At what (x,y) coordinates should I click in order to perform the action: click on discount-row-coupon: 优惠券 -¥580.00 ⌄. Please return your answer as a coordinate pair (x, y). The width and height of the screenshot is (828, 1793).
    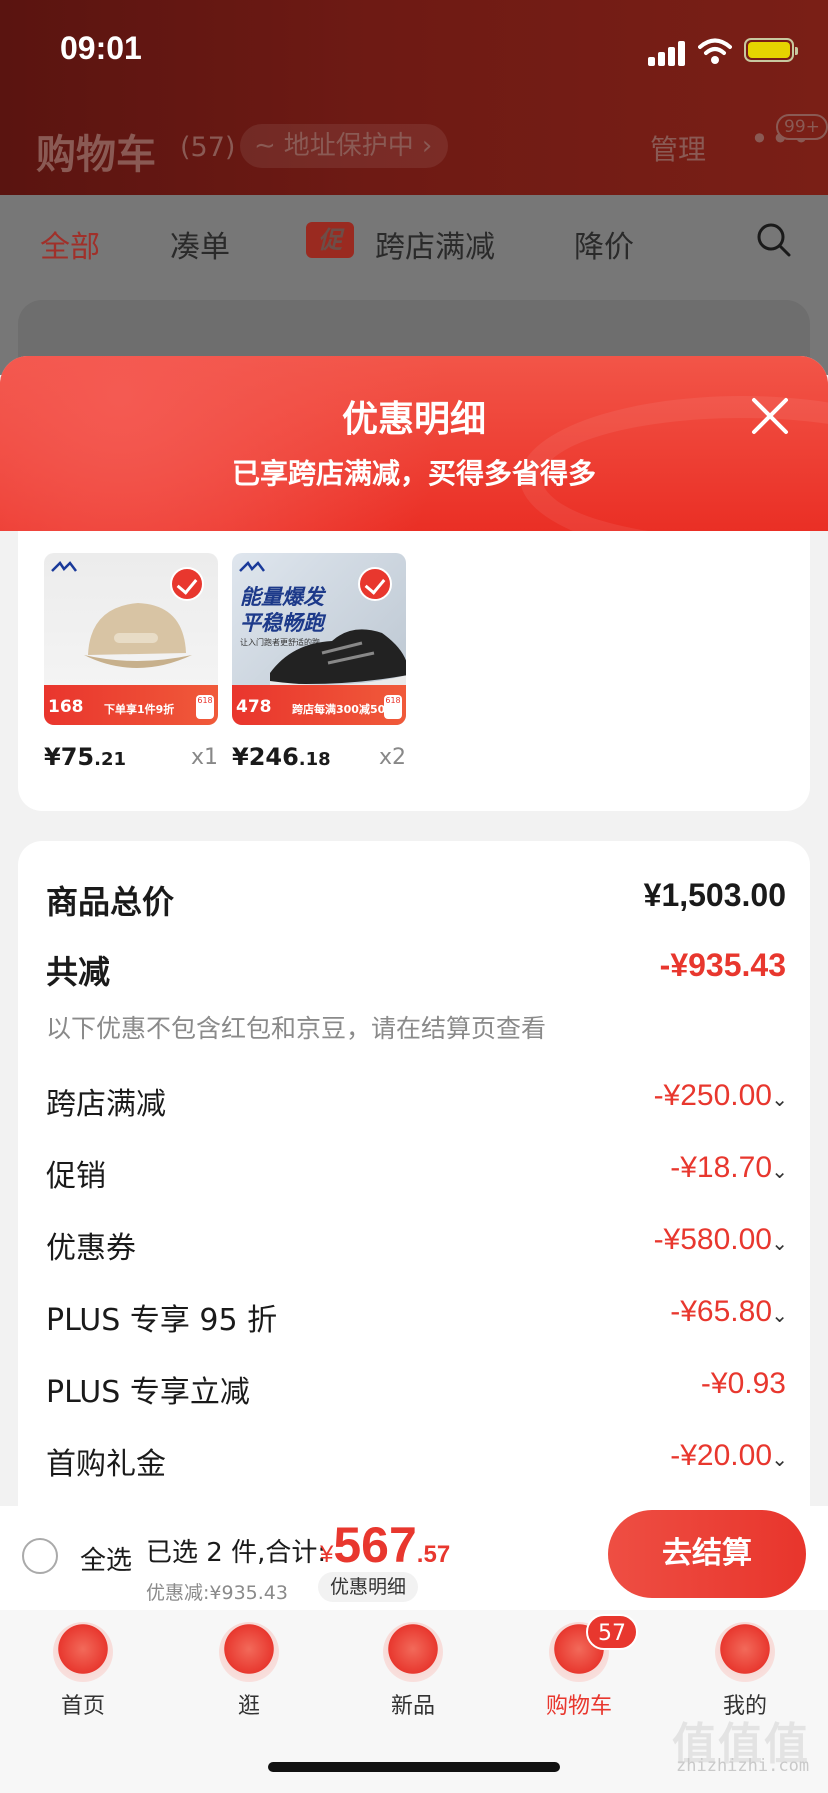
    Looking at the image, I should click on (417, 1245).